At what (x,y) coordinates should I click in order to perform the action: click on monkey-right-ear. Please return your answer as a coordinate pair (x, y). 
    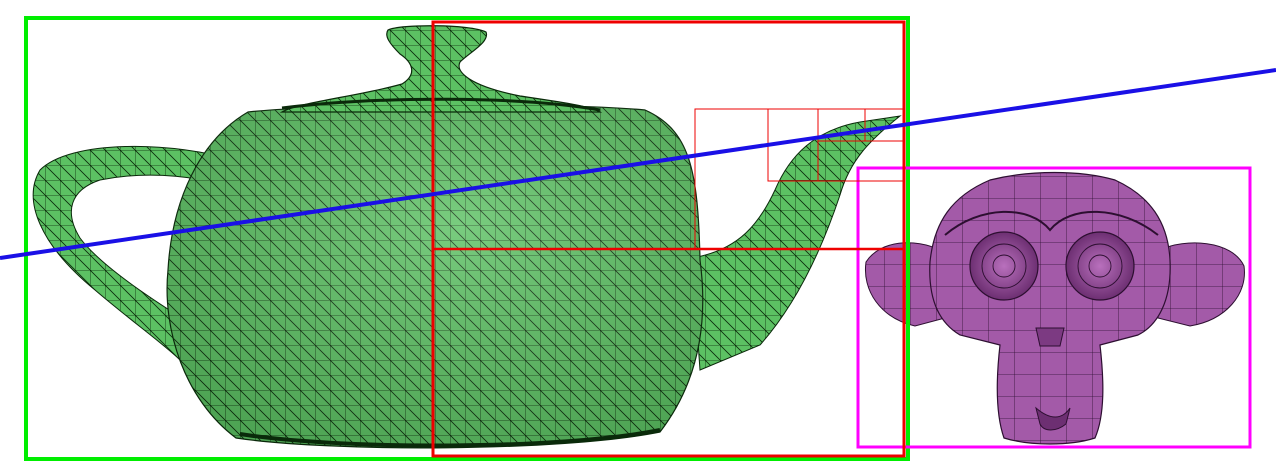
    Looking at the image, I should click on (1201, 284).